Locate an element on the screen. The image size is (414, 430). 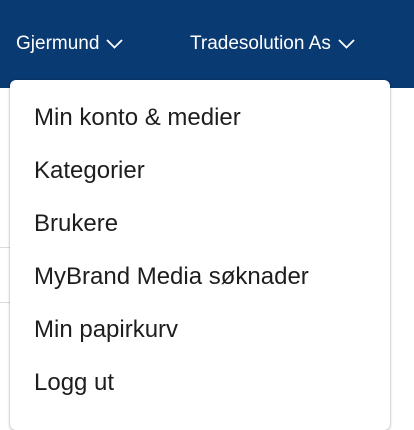
menu-item-categories: Kategorier is located at coordinates (89, 171).